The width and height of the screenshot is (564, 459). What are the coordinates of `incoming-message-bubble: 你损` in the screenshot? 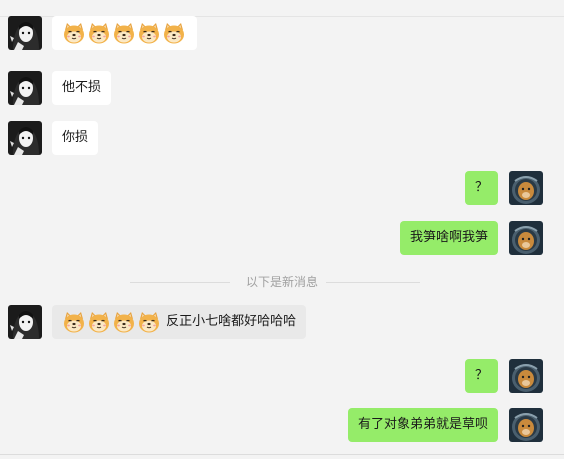 It's located at (75, 138).